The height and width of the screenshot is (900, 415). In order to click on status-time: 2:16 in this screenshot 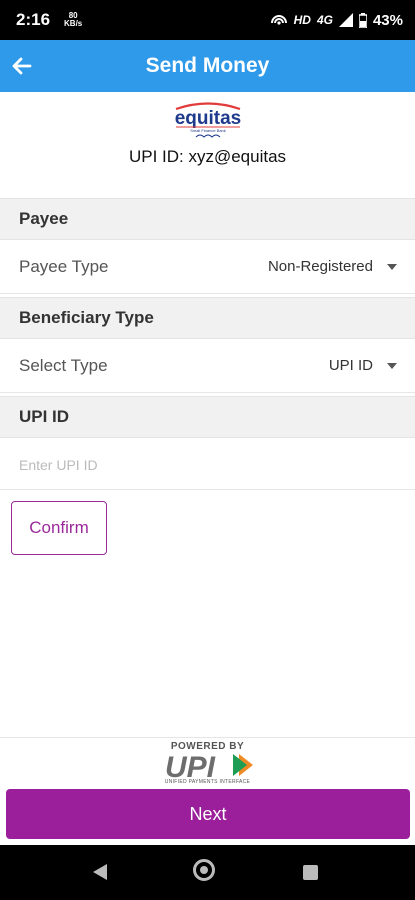, I will do `click(33, 19)`.